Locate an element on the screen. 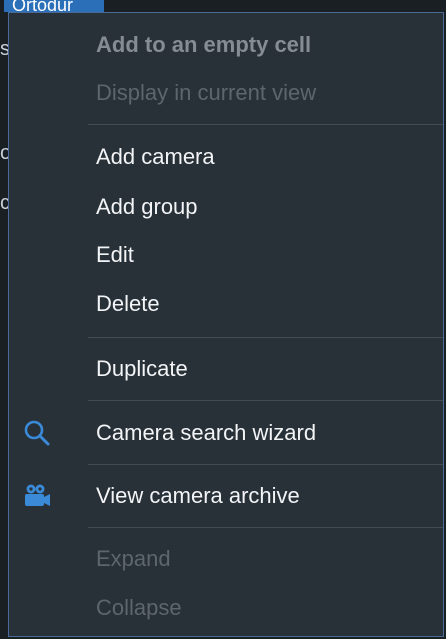 Image resolution: width=446 pixels, height=639 pixels. menu-header-add-to-empty-cell: Add to an empty cell is located at coordinates (226, 45).